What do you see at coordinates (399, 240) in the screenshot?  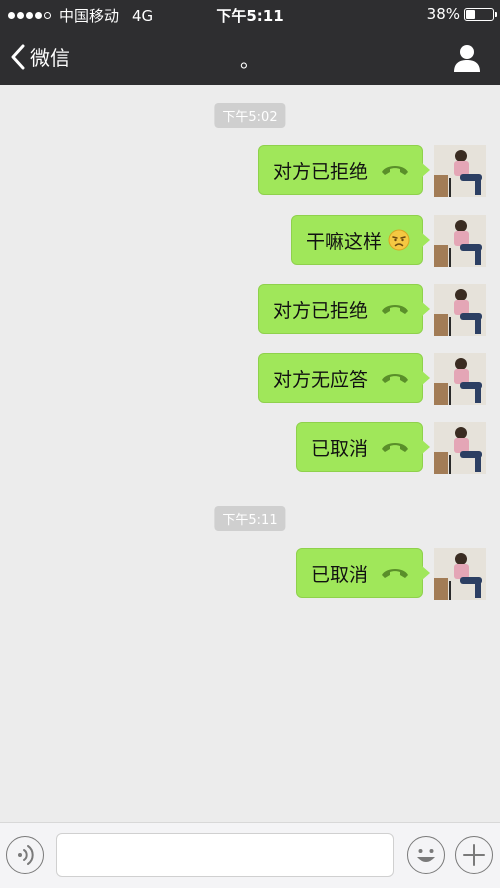 I see `sad-face-emoji-icon` at bounding box center [399, 240].